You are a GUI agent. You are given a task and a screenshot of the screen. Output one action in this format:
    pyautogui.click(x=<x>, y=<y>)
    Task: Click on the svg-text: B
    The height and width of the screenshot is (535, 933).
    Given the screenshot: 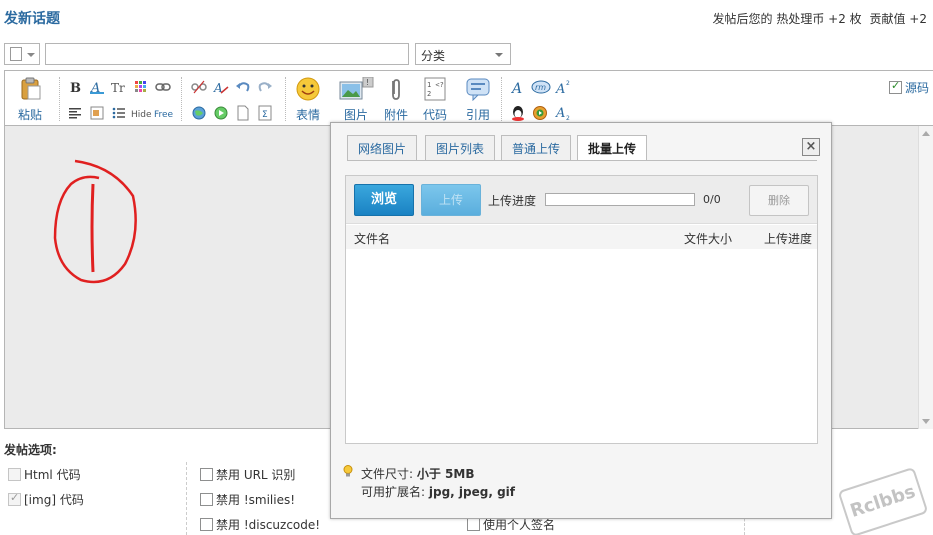 What is the action you would take?
    pyautogui.click(x=75, y=88)
    